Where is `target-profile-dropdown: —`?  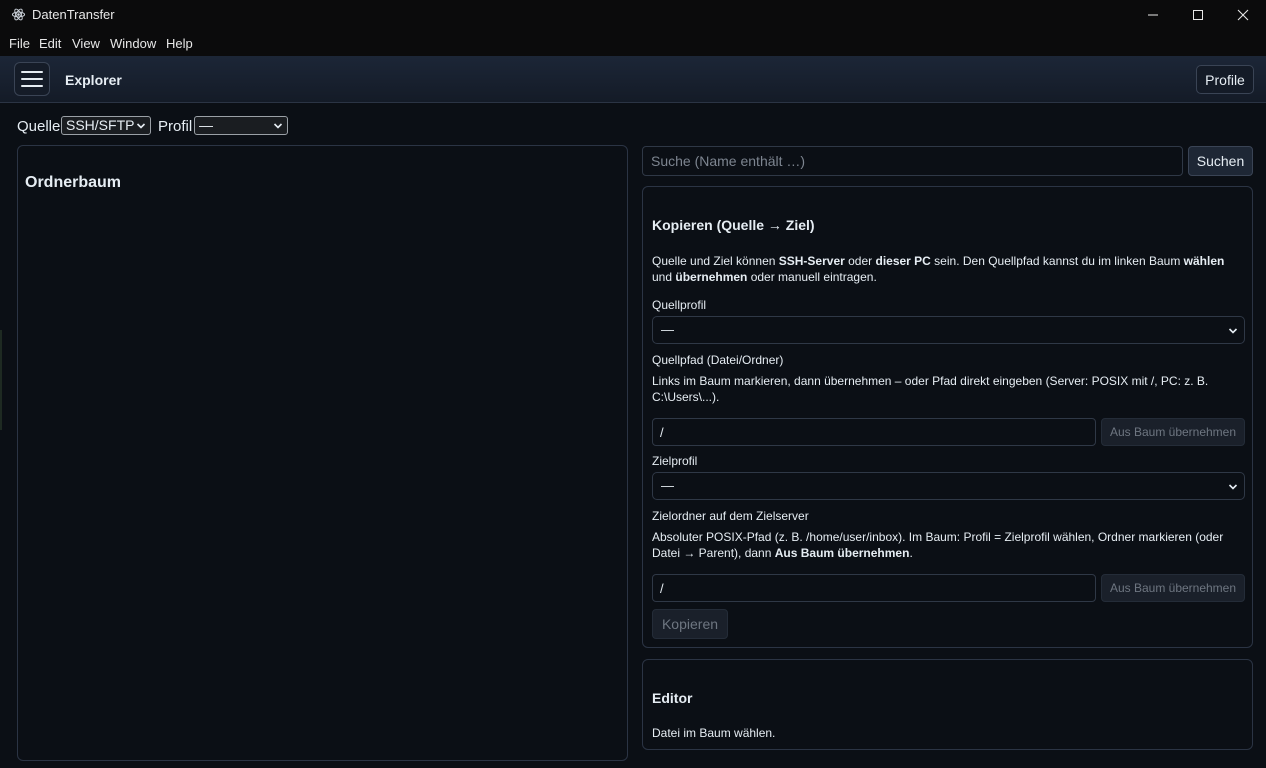
target-profile-dropdown: — is located at coordinates (948, 486).